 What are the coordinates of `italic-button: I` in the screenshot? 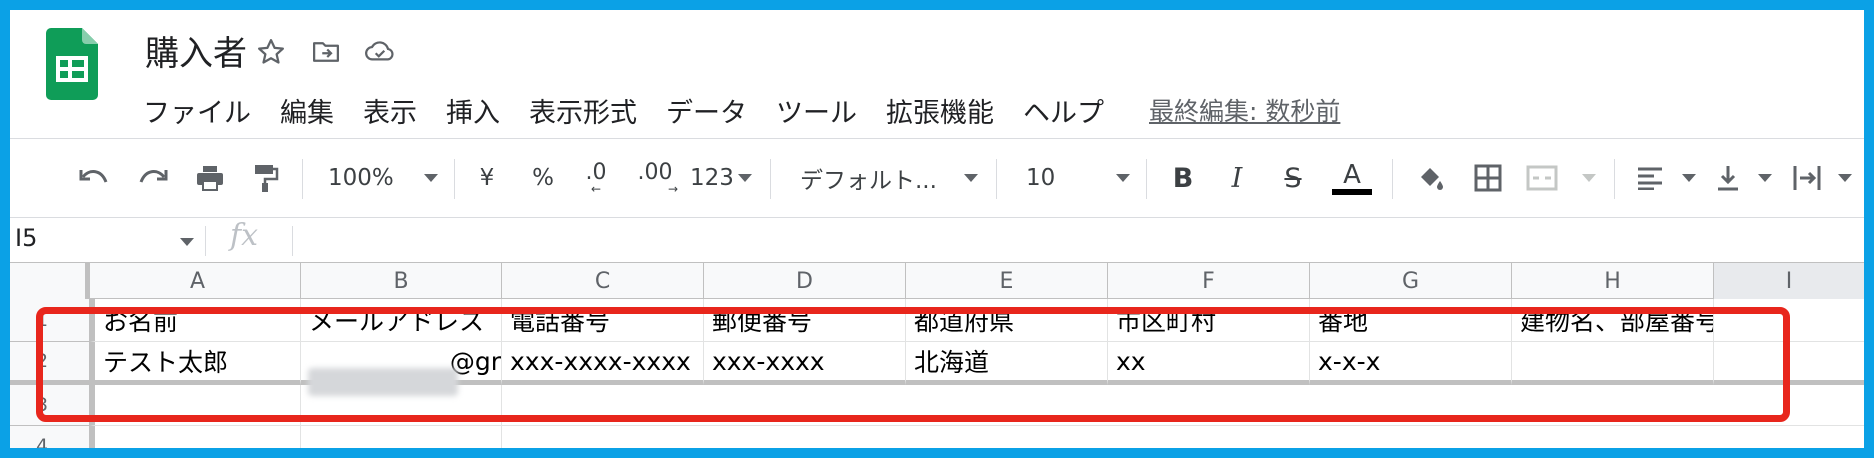 It's located at (1237, 178).